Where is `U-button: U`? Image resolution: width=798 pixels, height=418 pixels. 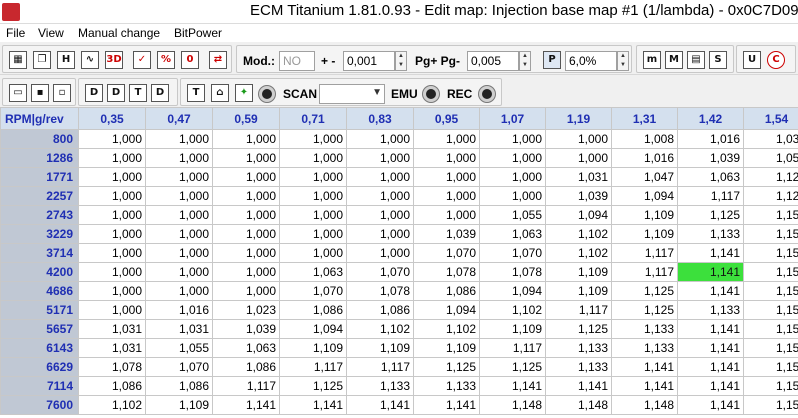 U-button: U is located at coordinates (752, 60).